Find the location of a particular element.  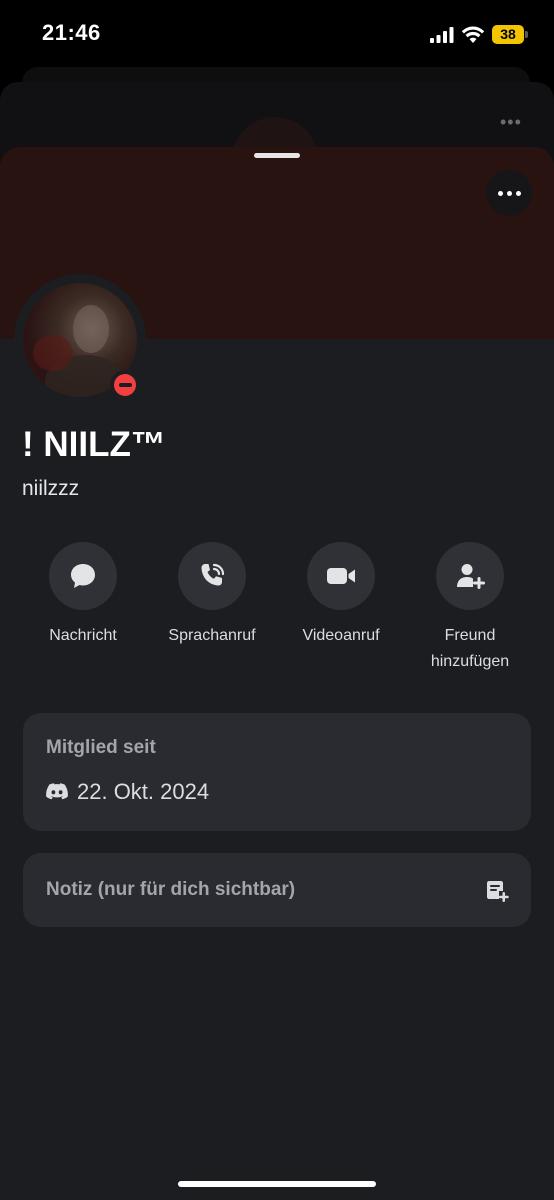

video-icon is located at coordinates (341, 576).